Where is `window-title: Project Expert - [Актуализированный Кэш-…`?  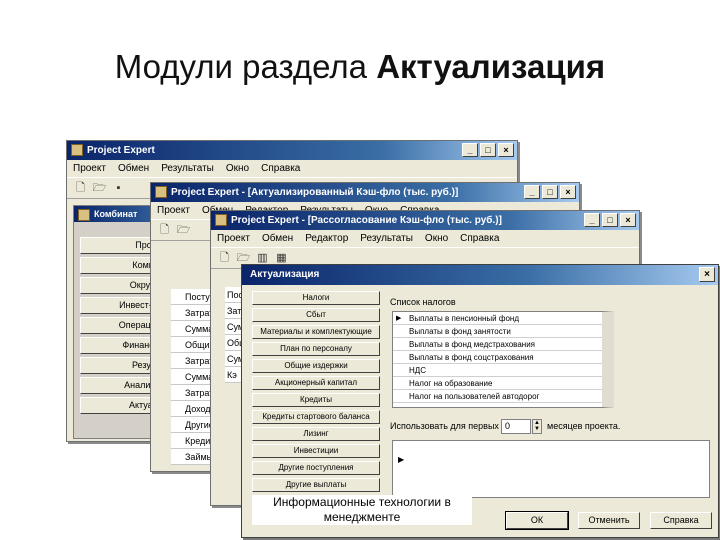
window-title: Project Expert - [Актуализированный Кэш-… is located at coordinates (315, 192).